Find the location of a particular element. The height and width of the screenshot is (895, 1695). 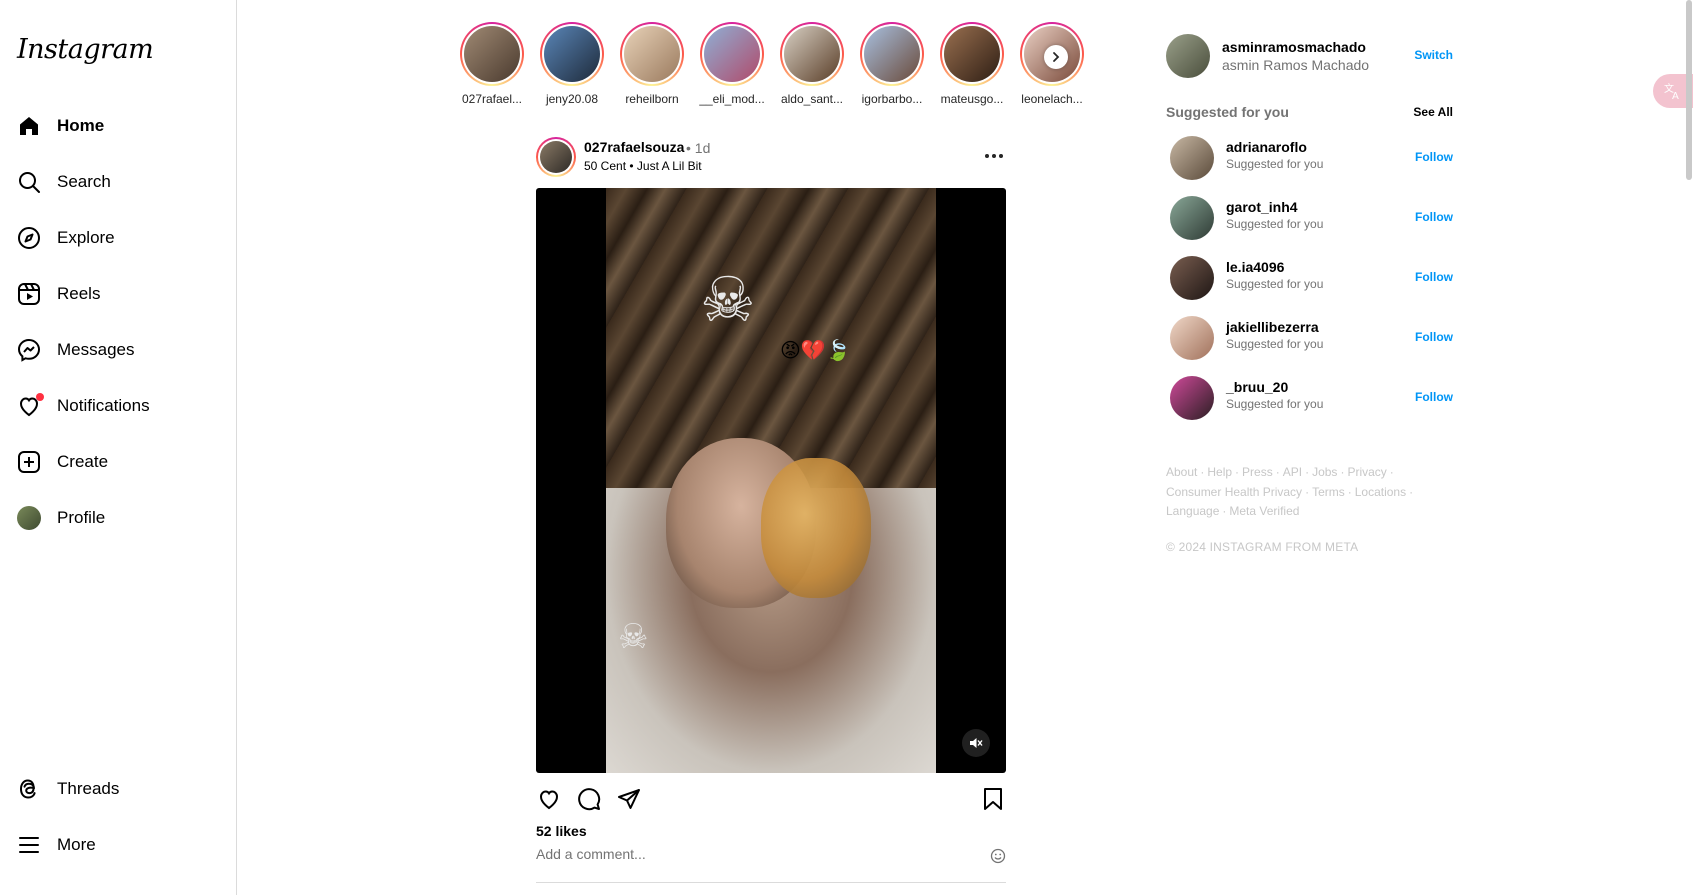

page-scrollbar is located at coordinates (1689, 90).